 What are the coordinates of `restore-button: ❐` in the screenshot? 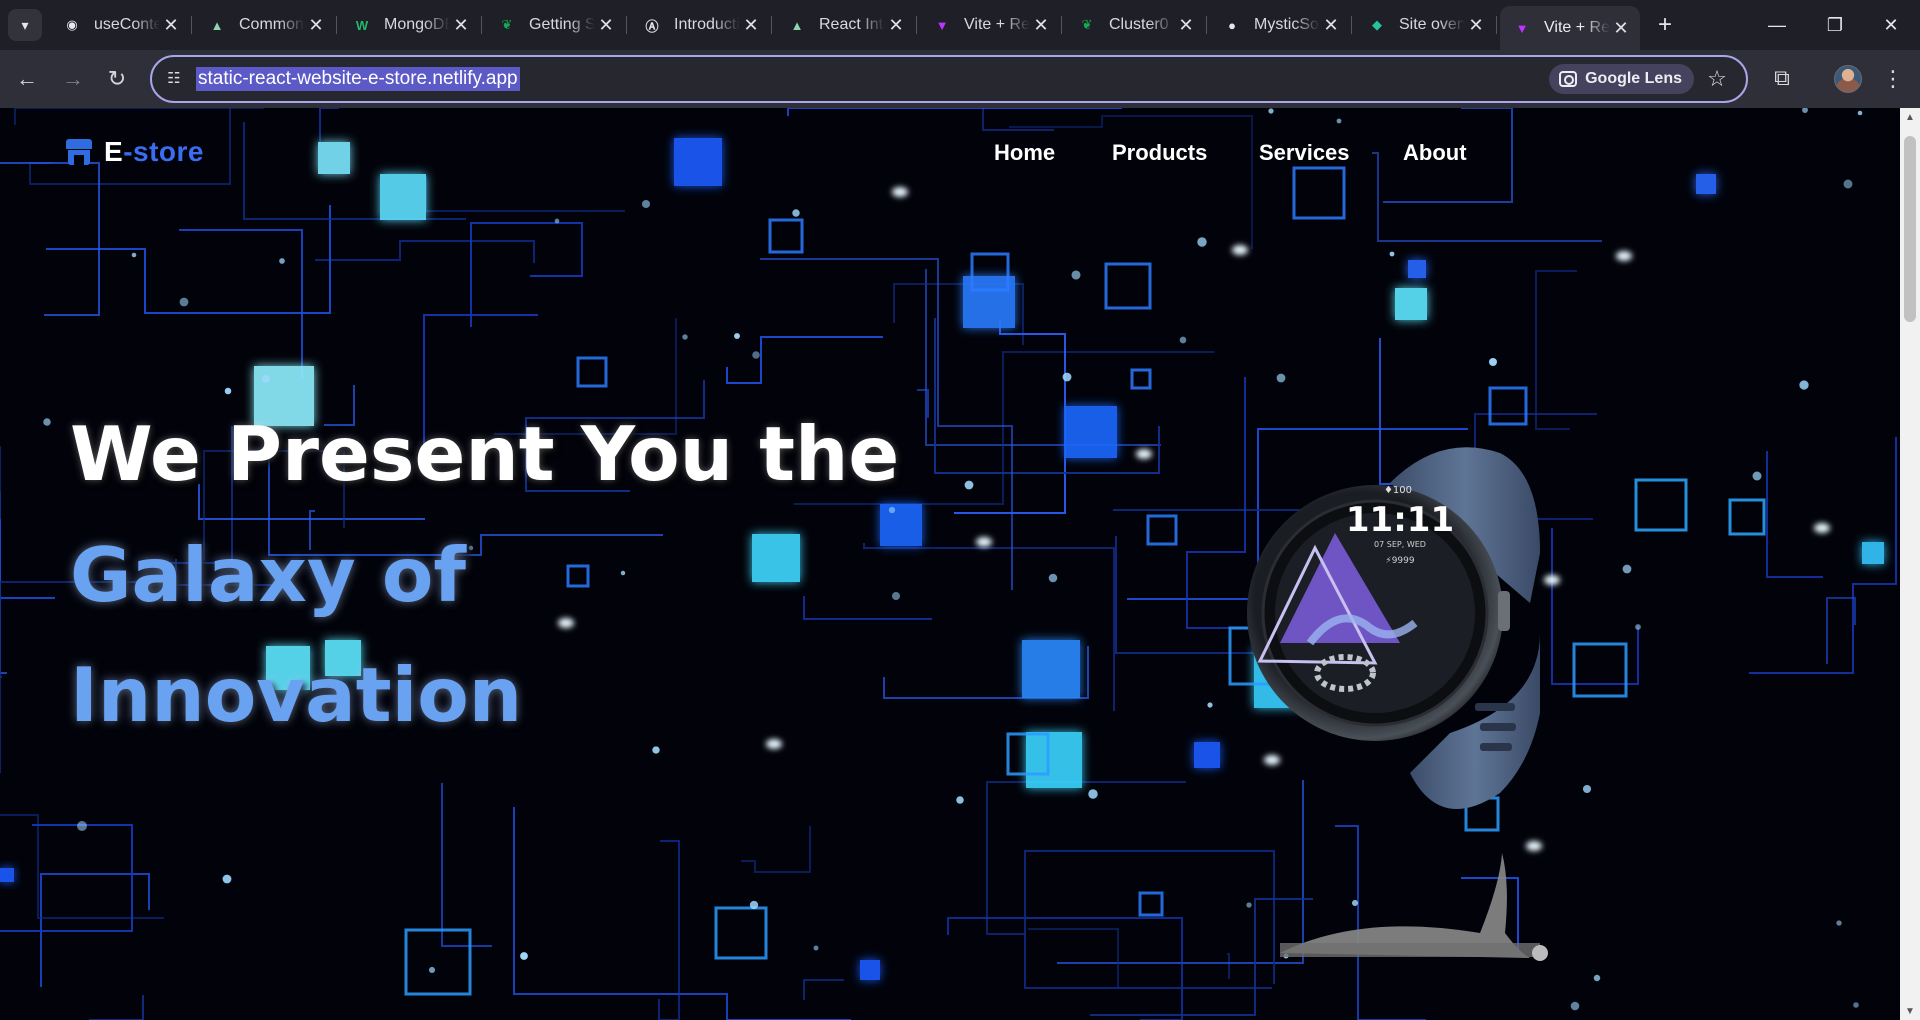 It's located at (1835, 25).